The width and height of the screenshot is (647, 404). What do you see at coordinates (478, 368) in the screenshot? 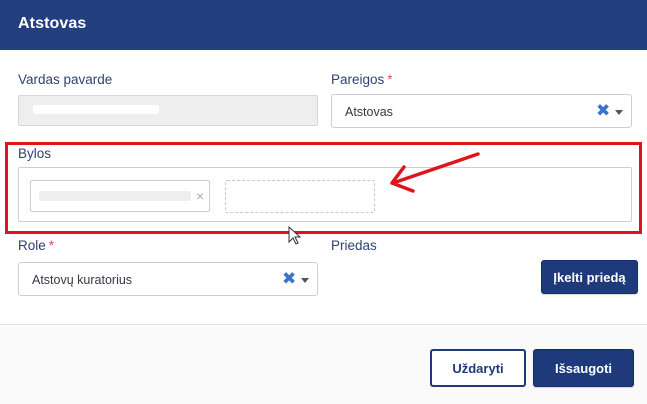
I see `close-button: Uždaryti` at bounding box center [478, 368].